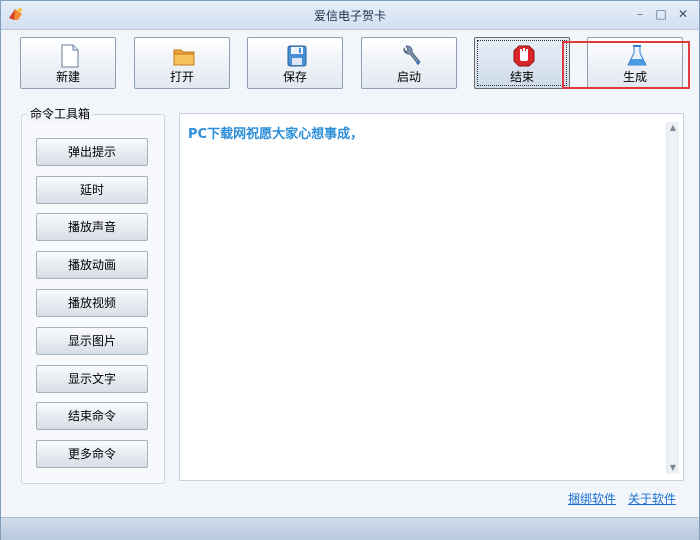 Image resolution: width=700 pixels, height=540 pixels. What do you see at coordinates (683, 14) in the screenshot?
I see `close-button: ✕` at bounding box center [683, 14].